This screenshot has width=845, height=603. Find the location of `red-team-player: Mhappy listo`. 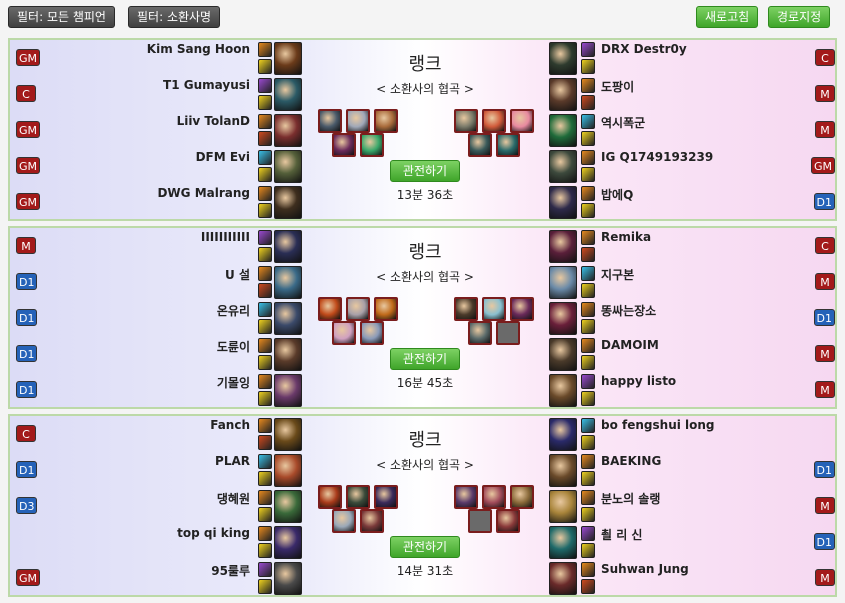

red-team-player: Mhappy listo is located at coordinates (694, 391).